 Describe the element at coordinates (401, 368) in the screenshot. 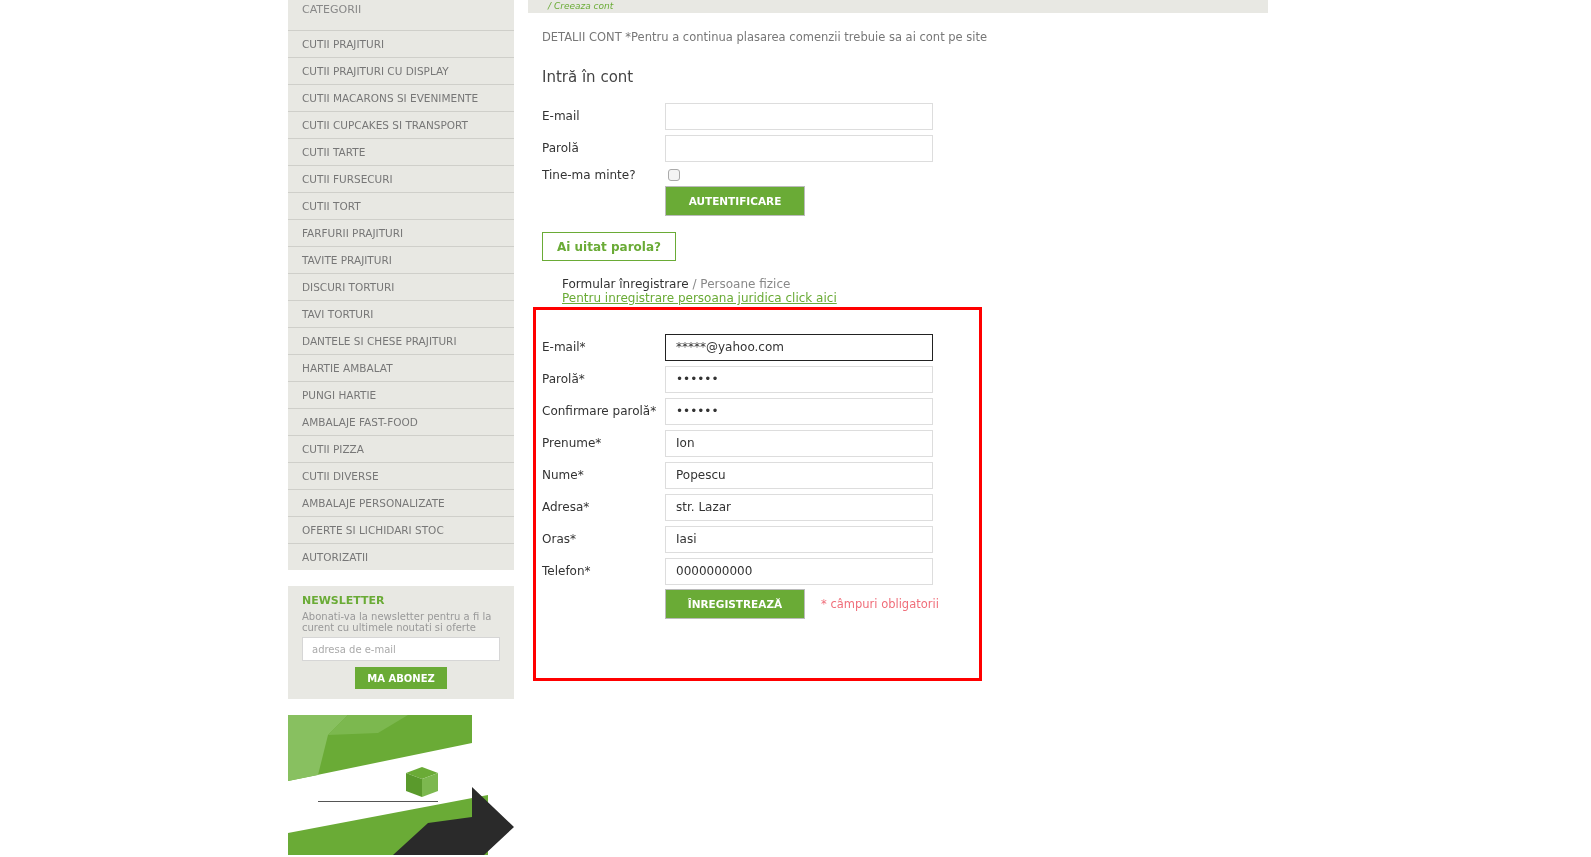

I see `category-link: HARTIE AMBALAT` at that location.